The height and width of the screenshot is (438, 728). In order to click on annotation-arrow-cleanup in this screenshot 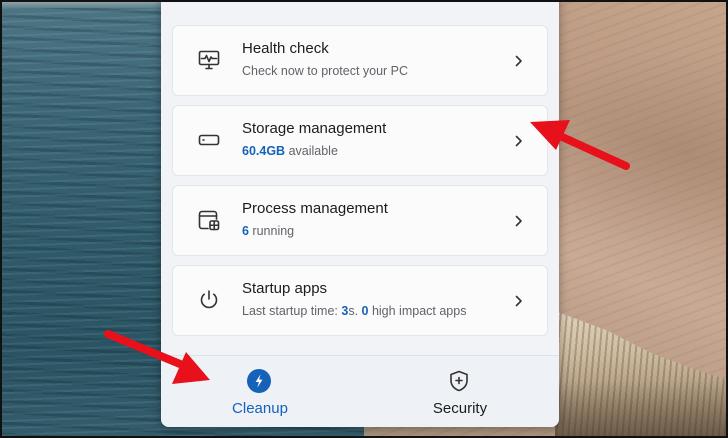, I will do `click(157, 357)`.